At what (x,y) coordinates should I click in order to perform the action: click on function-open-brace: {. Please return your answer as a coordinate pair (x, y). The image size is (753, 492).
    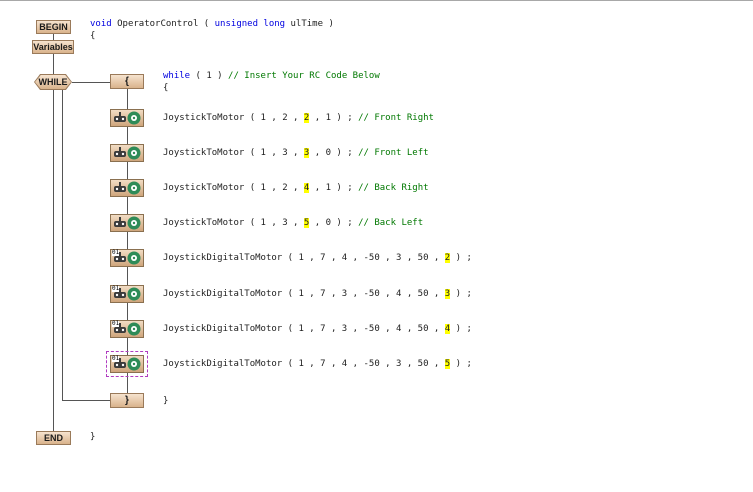
    Looking at the image, I should click on (93, 36).